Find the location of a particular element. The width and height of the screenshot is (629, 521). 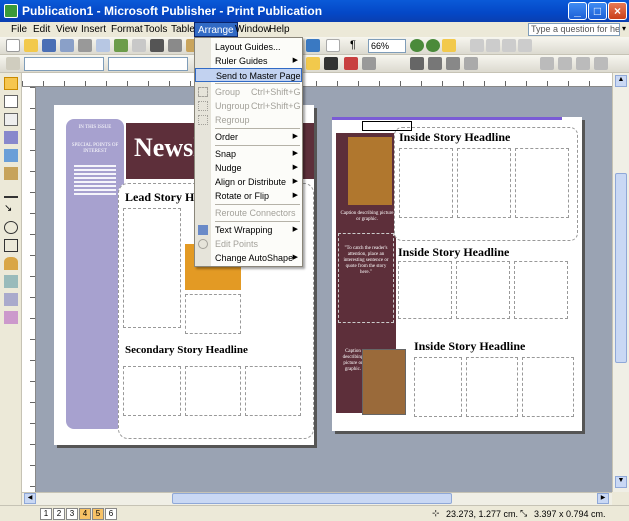

print-icon is located at coordinates (85, 45).